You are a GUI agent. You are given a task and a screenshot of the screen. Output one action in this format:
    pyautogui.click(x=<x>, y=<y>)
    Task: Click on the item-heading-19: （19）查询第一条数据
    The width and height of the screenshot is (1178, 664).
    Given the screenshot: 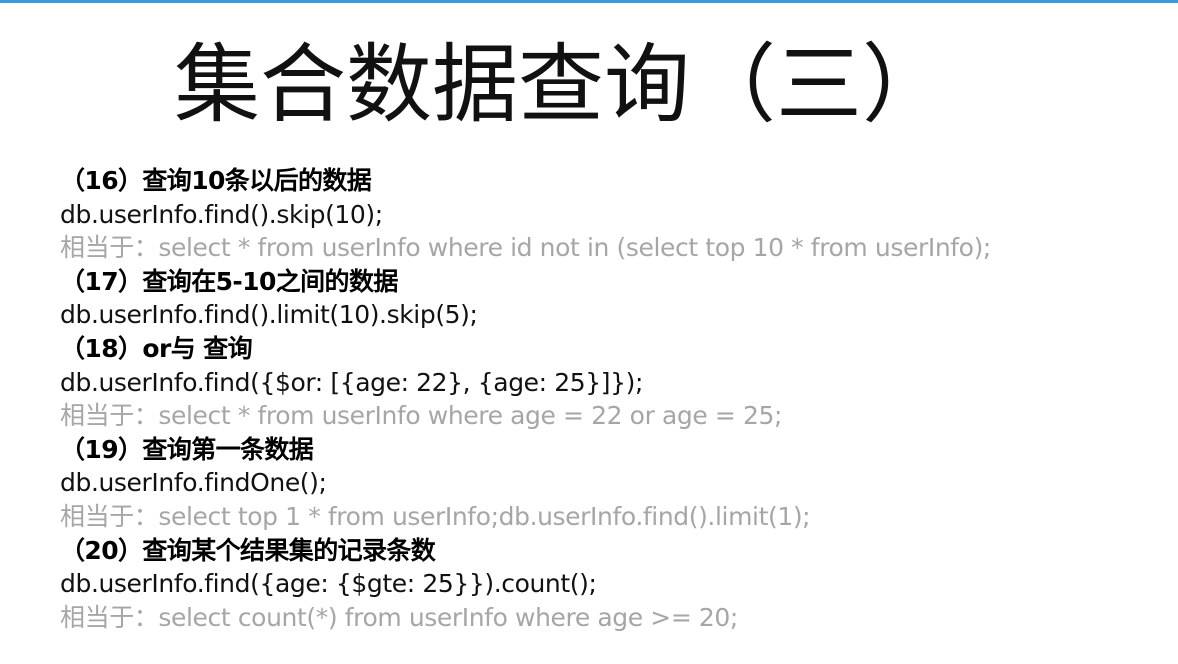 What is the action you would take?
    pyautogui.click(x=187, y=449)
    